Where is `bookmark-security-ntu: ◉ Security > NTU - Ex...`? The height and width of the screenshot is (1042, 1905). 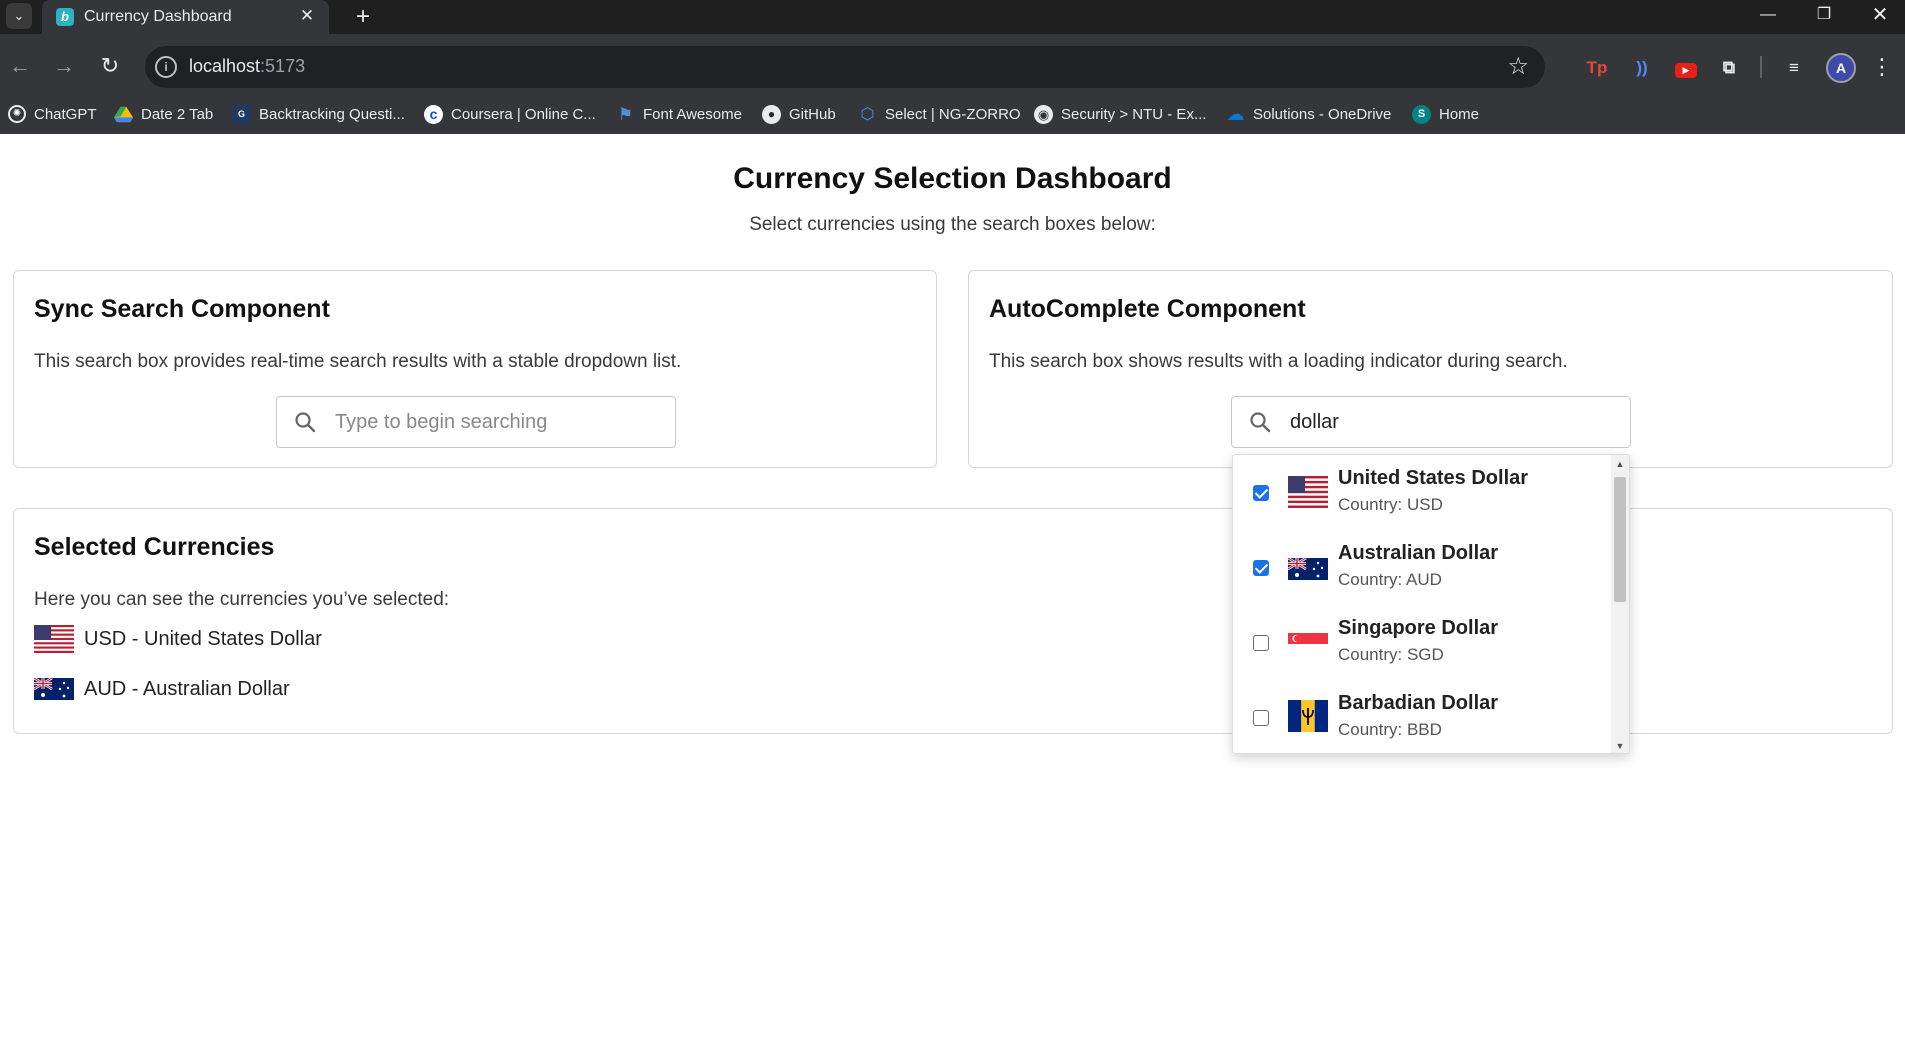
bookmark-security-ntu: ◉ Security > NTU - Ex... is located at coordinates (1120, 114).